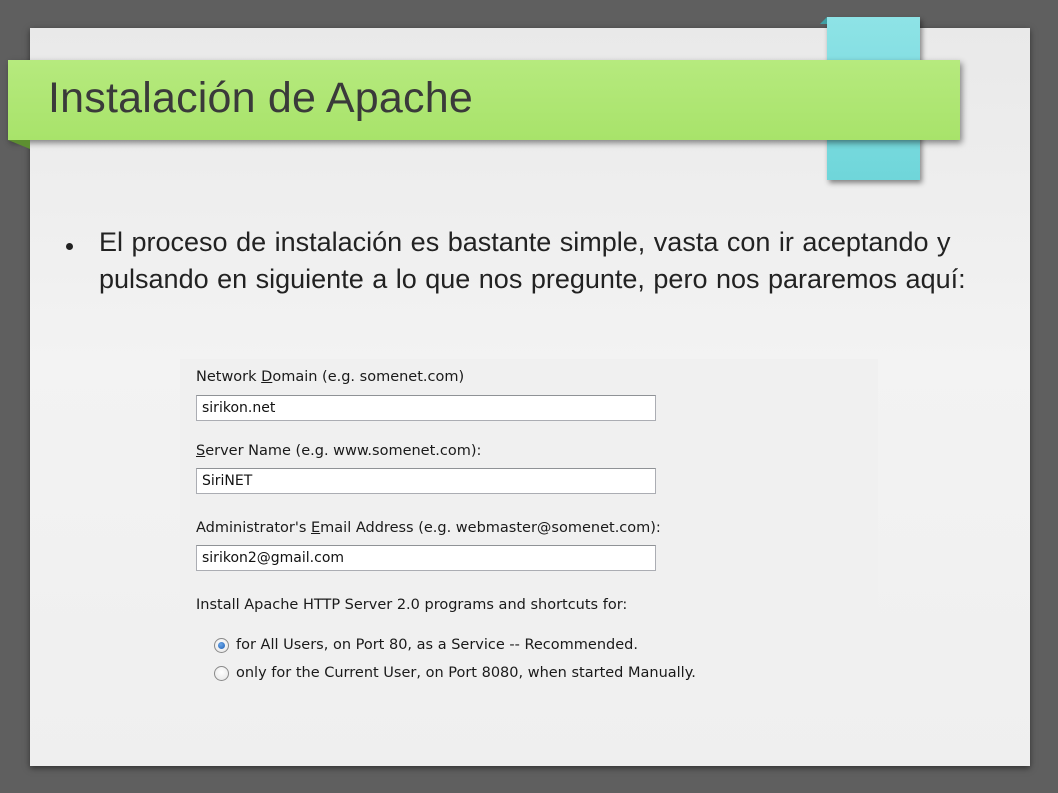  I want to click on server-name-input: SiriNET, so click(426, 481).